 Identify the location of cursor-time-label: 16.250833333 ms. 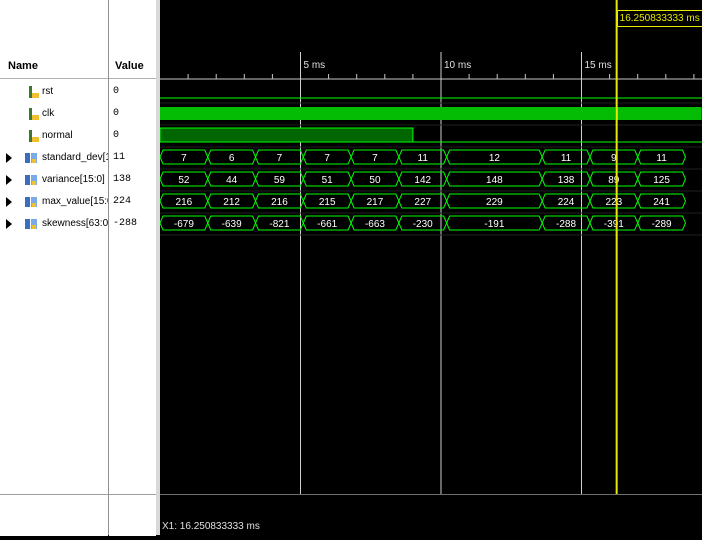
(659, 18).